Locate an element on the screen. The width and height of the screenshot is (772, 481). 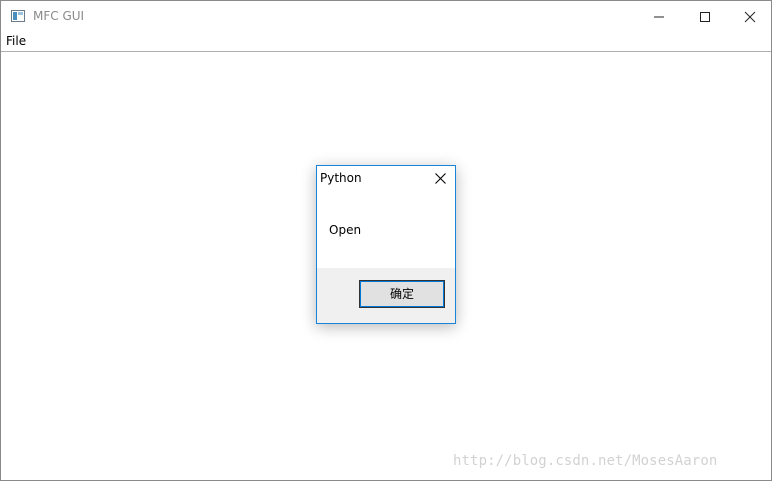
close-button is located at coordinates (749, 16).